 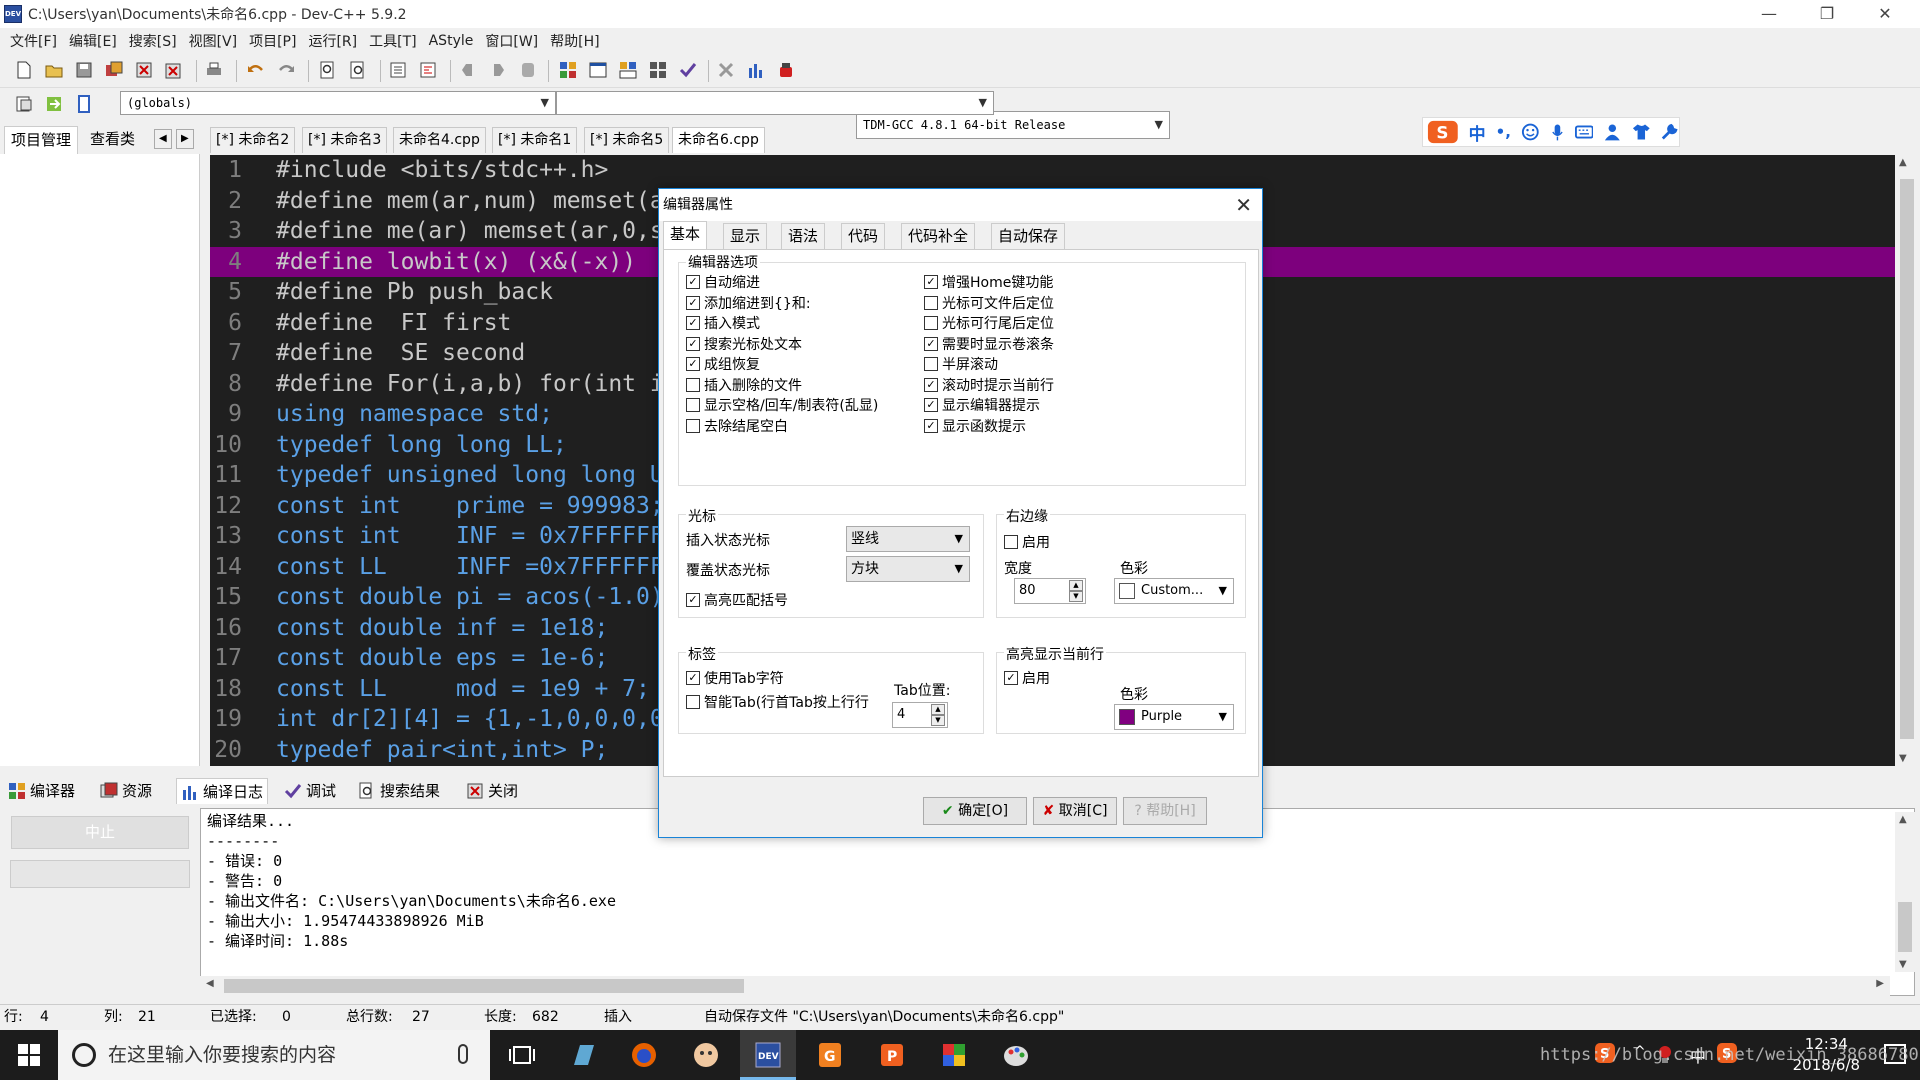 I want to click on new-file-button, so click(x=24, y=70).